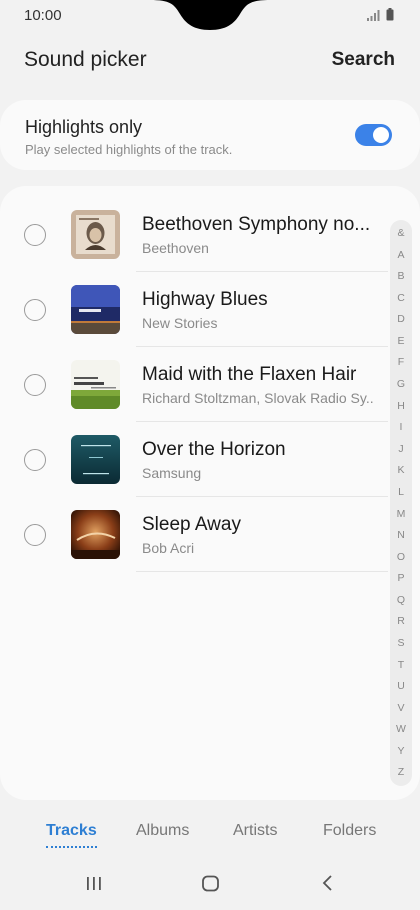  Describe the element at coordinates (401, 514) in the screenshot. I see `index-letter: M` at that location.